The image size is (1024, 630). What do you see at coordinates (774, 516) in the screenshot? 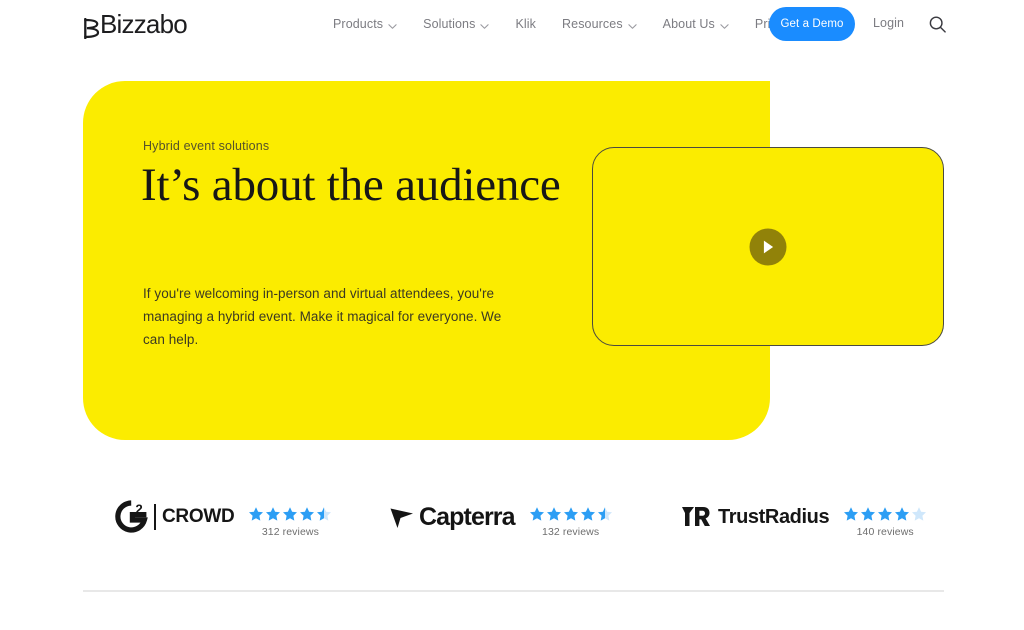
I see `trustradius-wordmark: TrustRadius` at bounding box center [774, 516].